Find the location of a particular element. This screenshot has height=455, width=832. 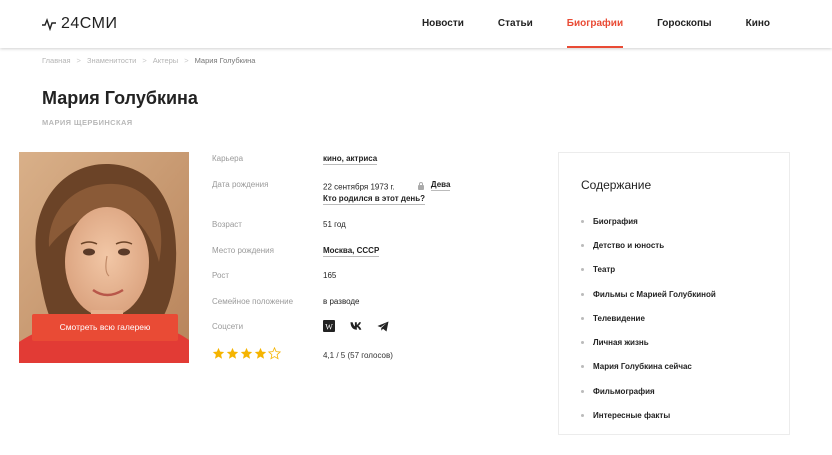

breadcrumb-home: Главная is located at coordinates (56, 60).